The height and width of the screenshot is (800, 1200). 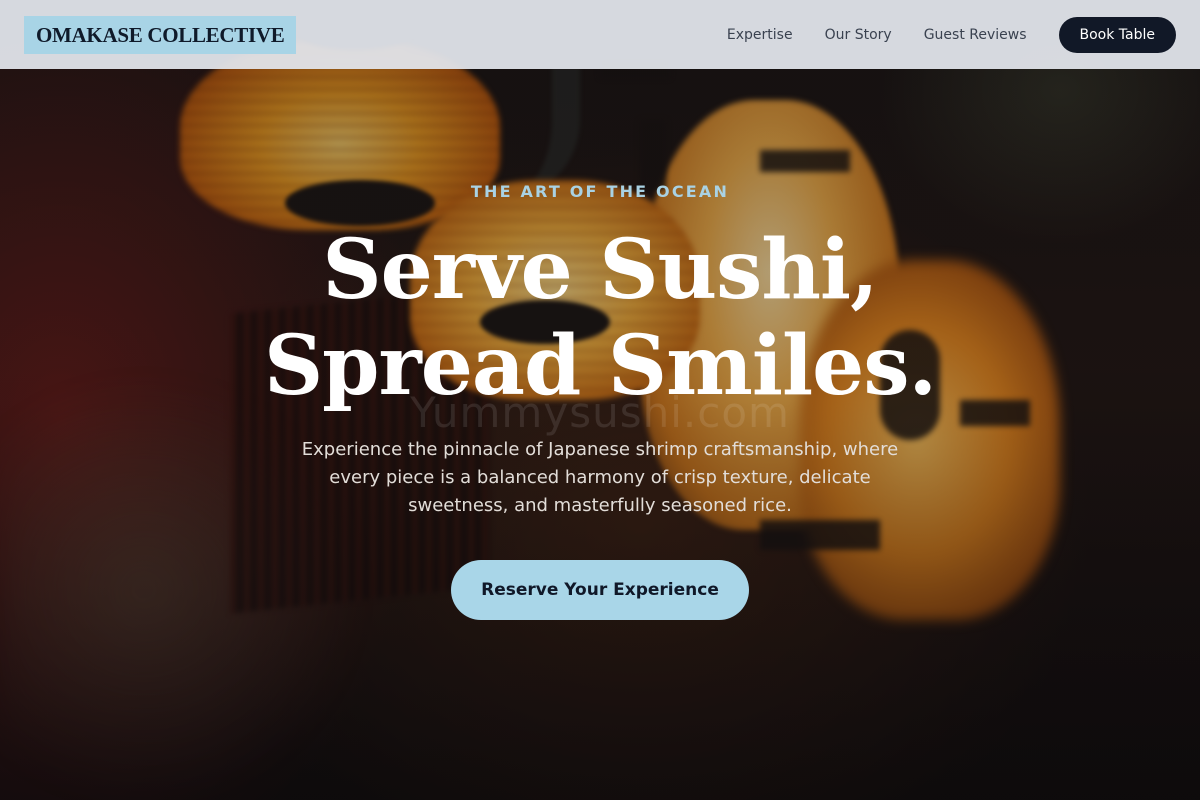 What do you see at coordinates (160, 34) in the screenshot?
I see `brand-logo: OMAKASE COLLECTIVE` at bounding box center [160, 34].